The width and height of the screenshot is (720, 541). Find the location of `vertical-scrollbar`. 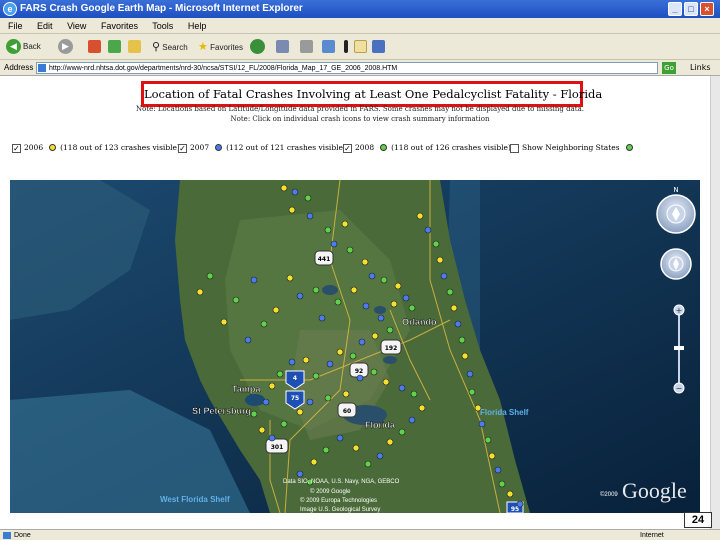

vertical-scrollbar is located at coordinates (715, 302).